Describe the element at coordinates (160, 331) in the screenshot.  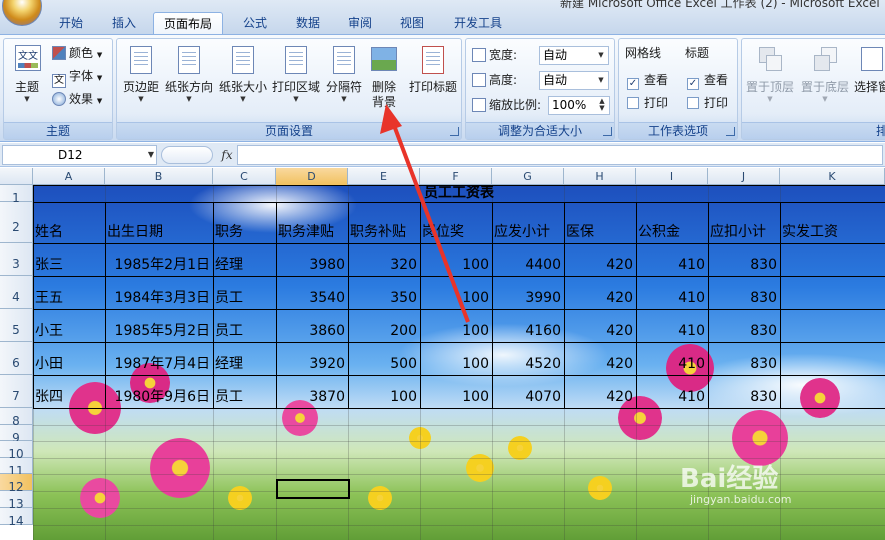
I see `data-cell: 1985年5月2日` at that location.